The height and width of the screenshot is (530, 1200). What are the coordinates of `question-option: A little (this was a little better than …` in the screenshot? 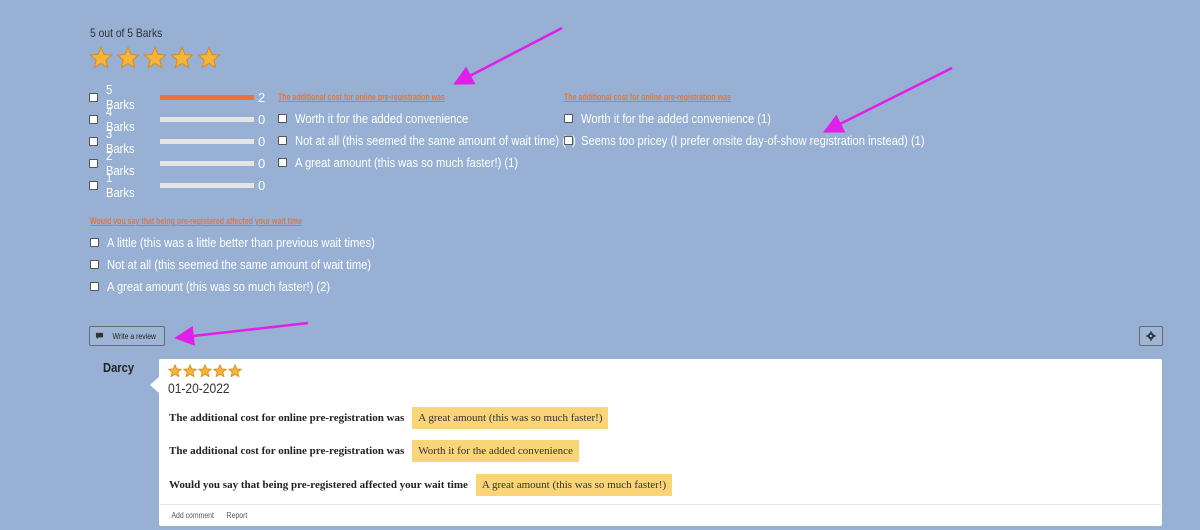 It's located at (254, 242).